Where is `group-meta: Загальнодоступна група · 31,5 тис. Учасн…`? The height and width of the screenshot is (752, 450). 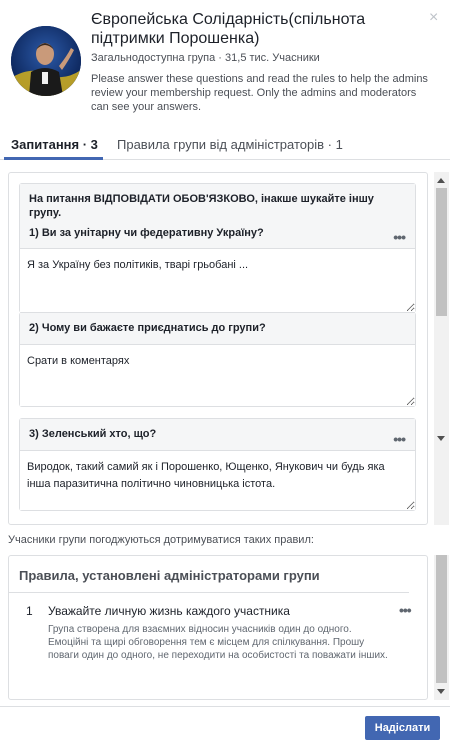
group-meta: Загальнодоступна група · 31,5 тис. Учасн… is located at coordinates (205, 58).